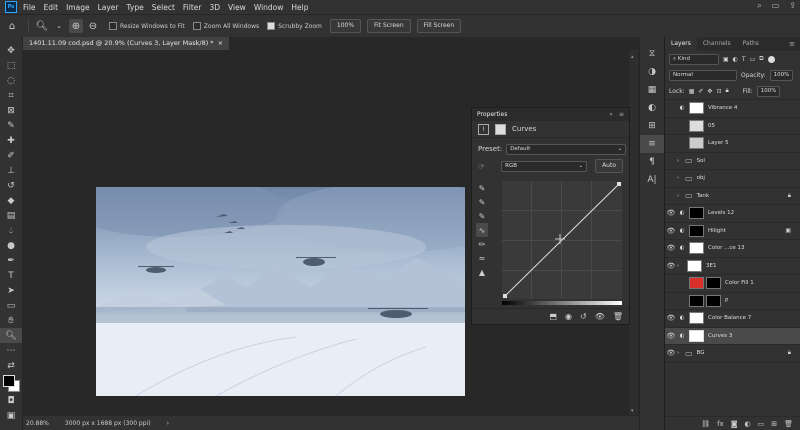  I want to click on black-point-eyedropper-icon: ✎, so click(482, 188).